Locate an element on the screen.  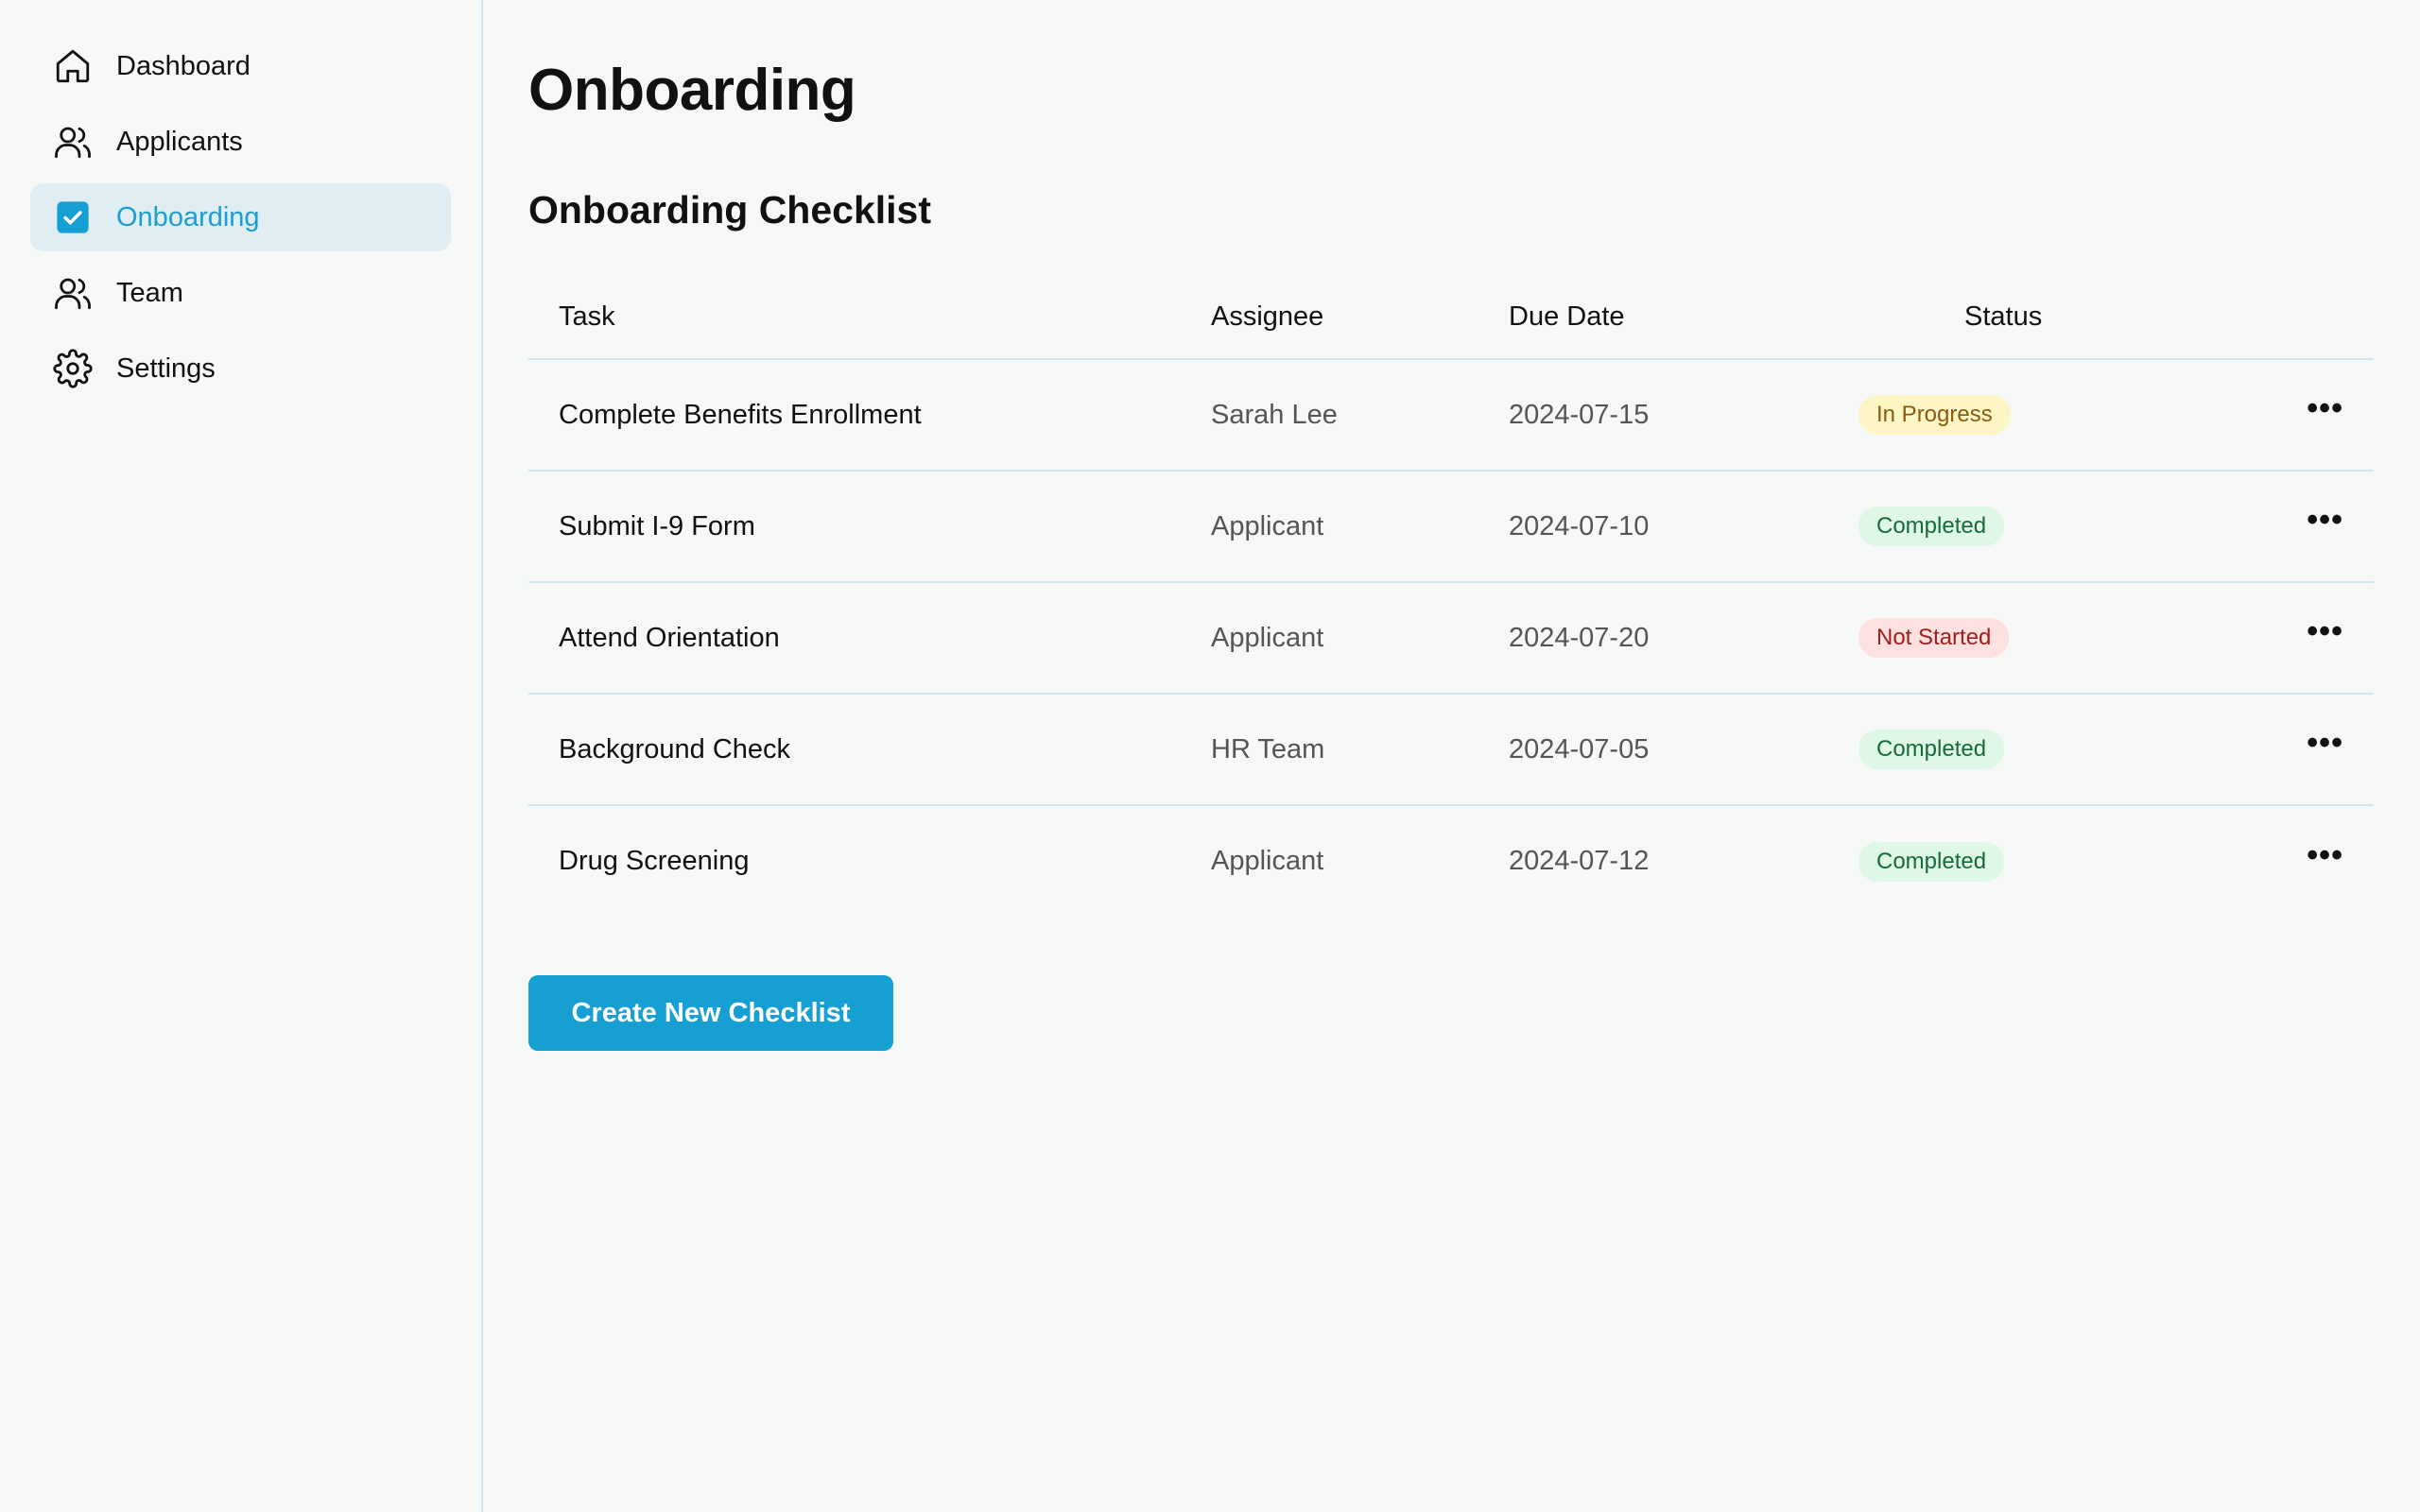
column-header-assignee: Assignee is located at coordinates (1360, 318).